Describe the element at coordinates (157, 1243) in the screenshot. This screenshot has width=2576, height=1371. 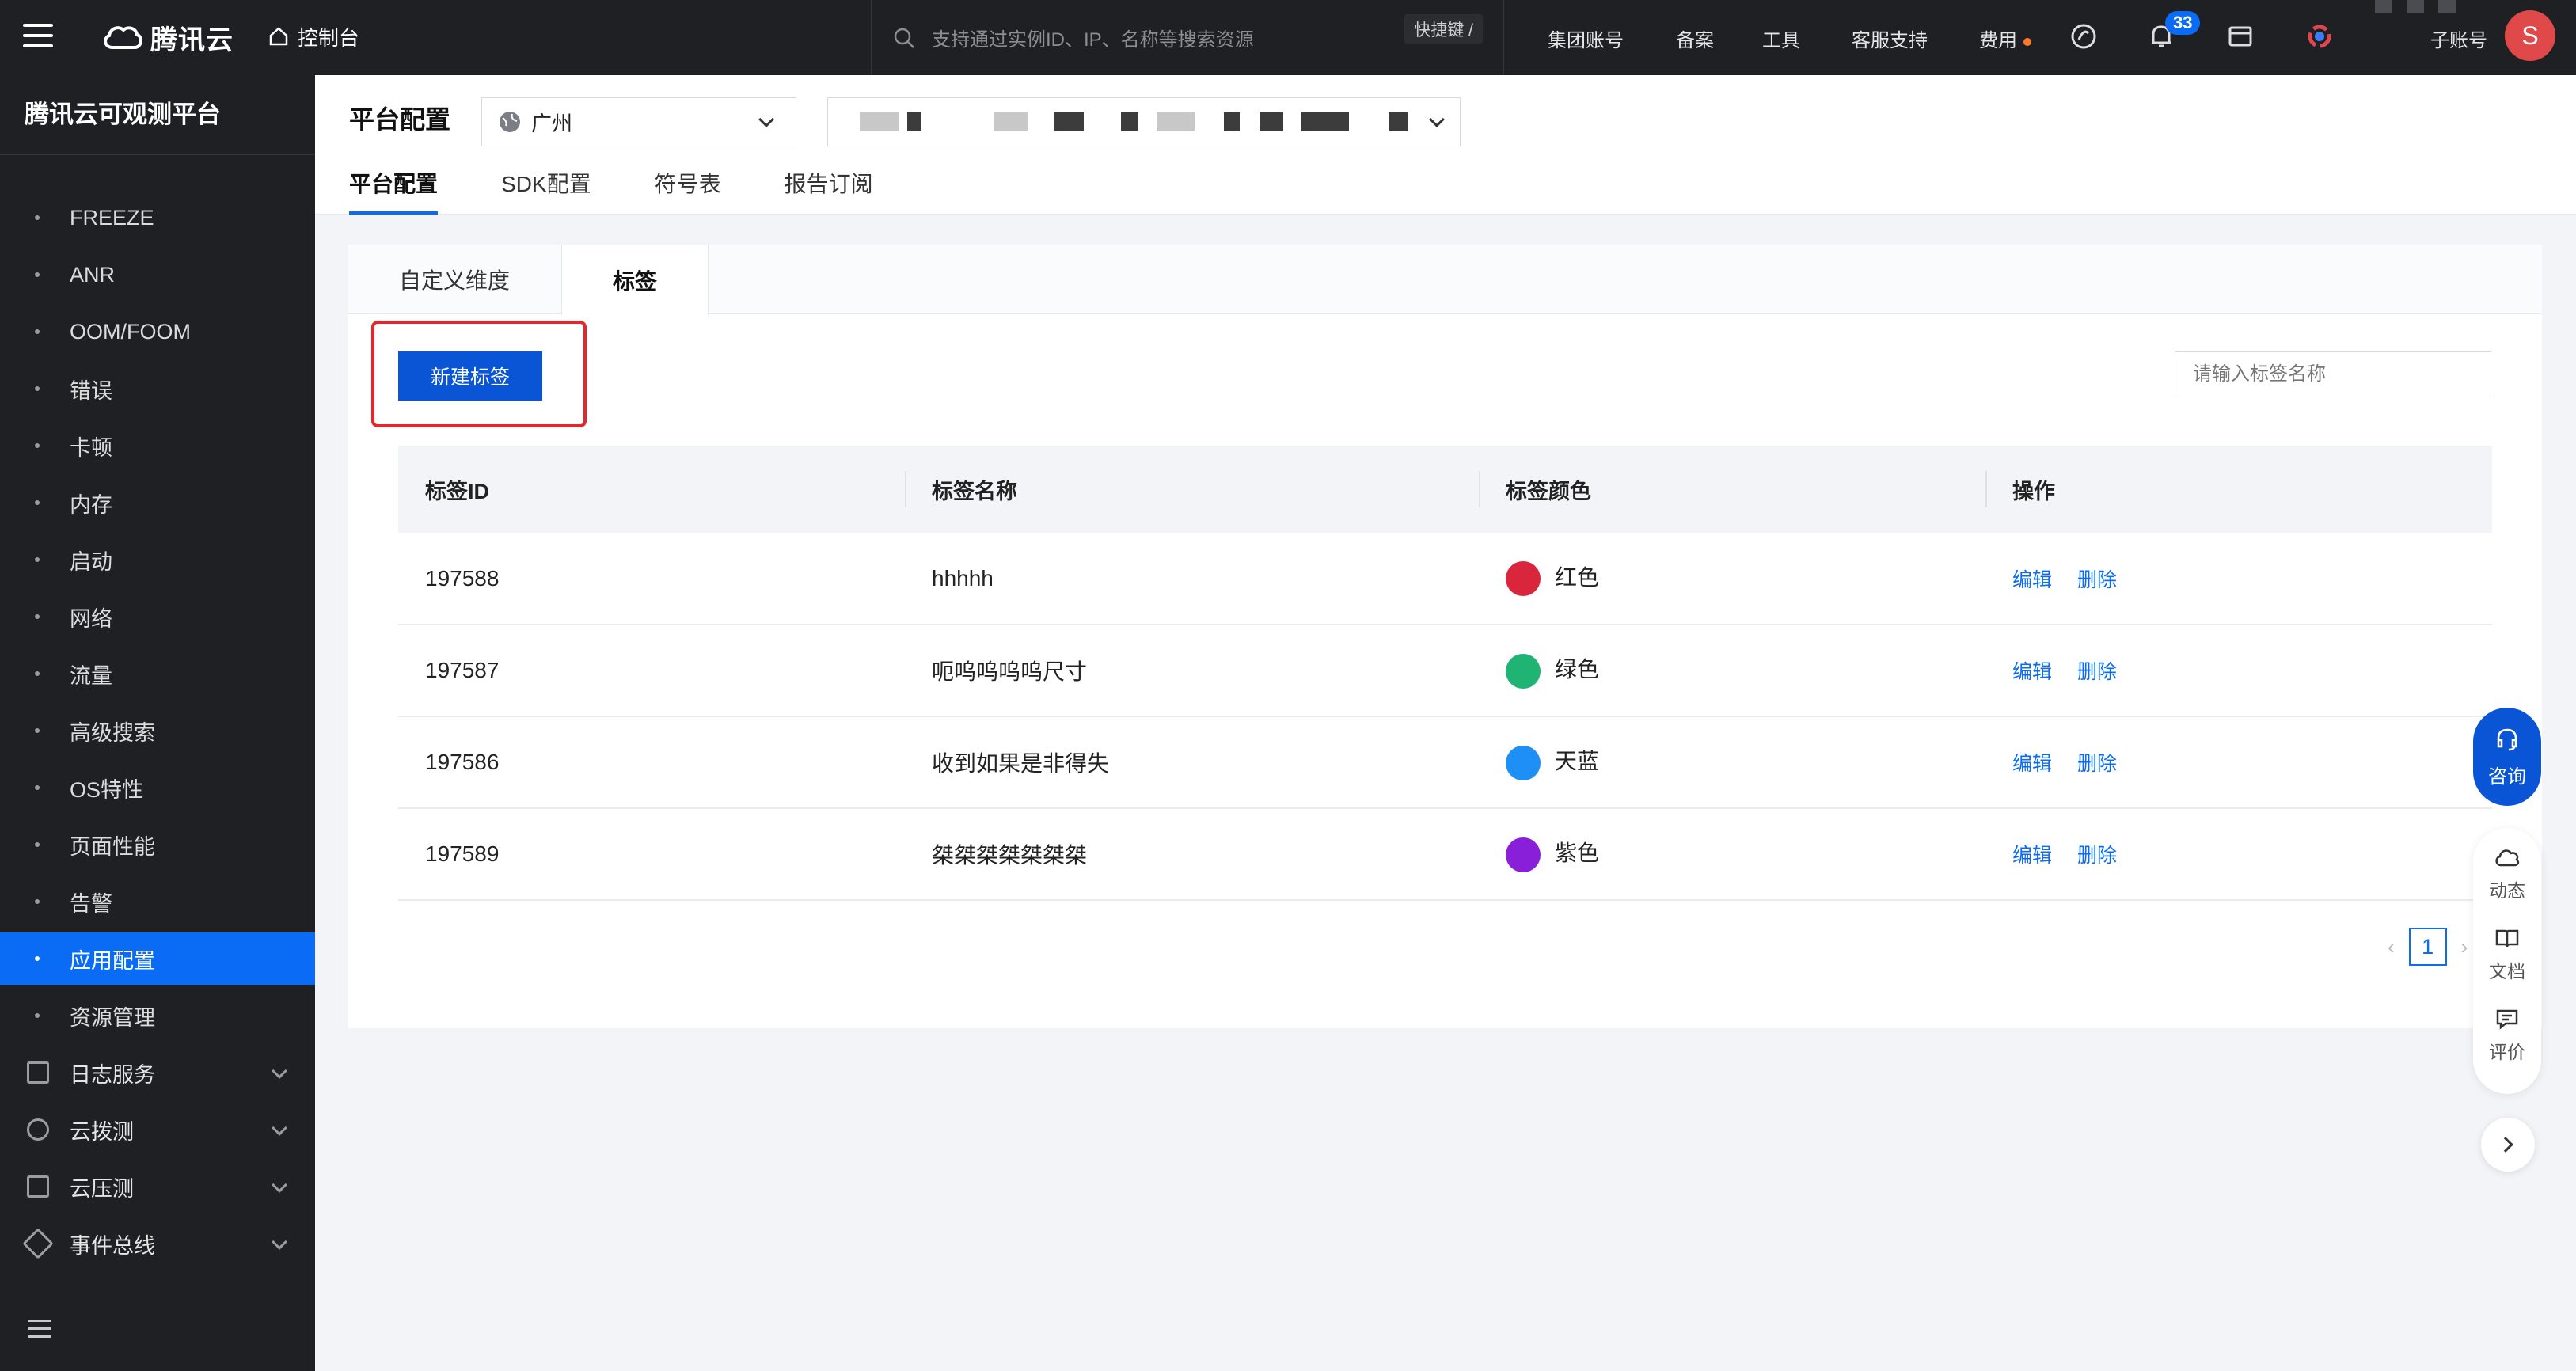
I see `sidebar-group-event-bus: 事件总线` at that location.